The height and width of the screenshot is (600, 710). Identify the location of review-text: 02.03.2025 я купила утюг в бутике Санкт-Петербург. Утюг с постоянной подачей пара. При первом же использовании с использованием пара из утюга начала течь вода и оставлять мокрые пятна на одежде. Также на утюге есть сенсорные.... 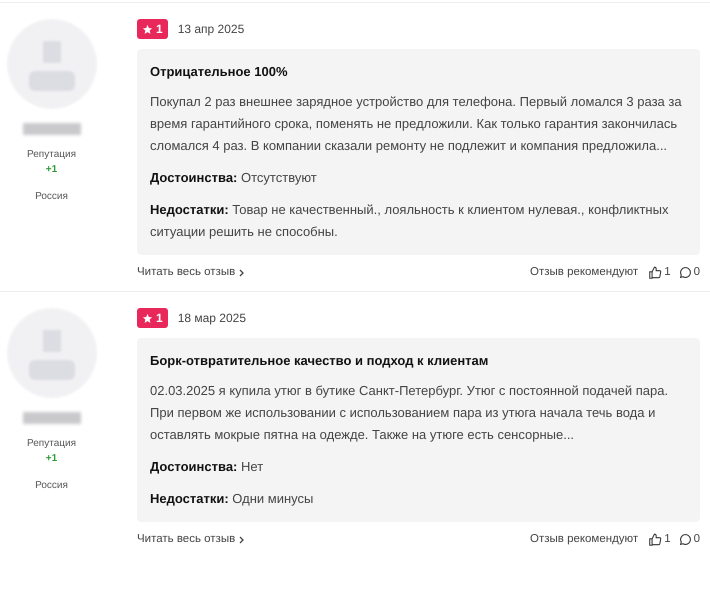
(410, 413).